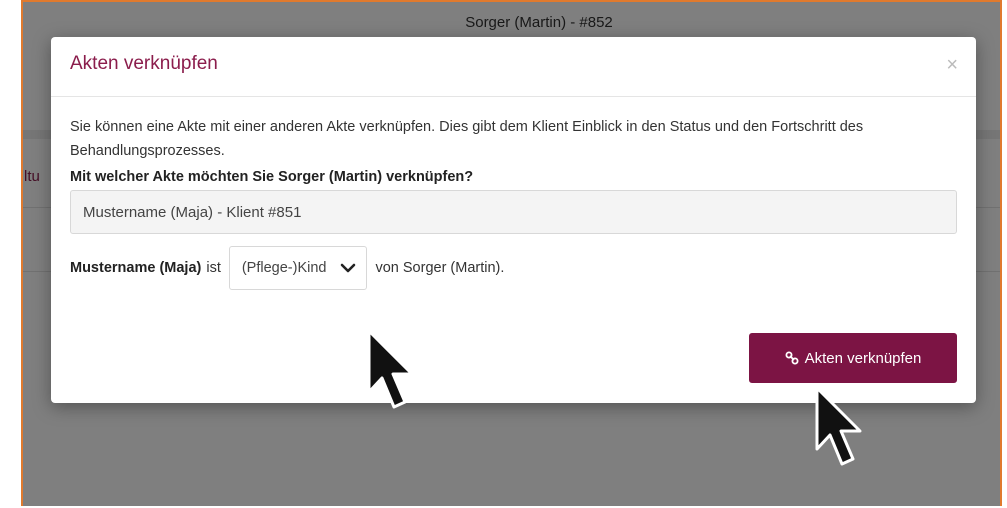 The width and height of the screenshot is (1007, 508). What do you see at coordinates (513, 212) in the screenshot?
I see `file-select-field: Mustername (Maja) - Klient #851` at bounding box center [513, 212].